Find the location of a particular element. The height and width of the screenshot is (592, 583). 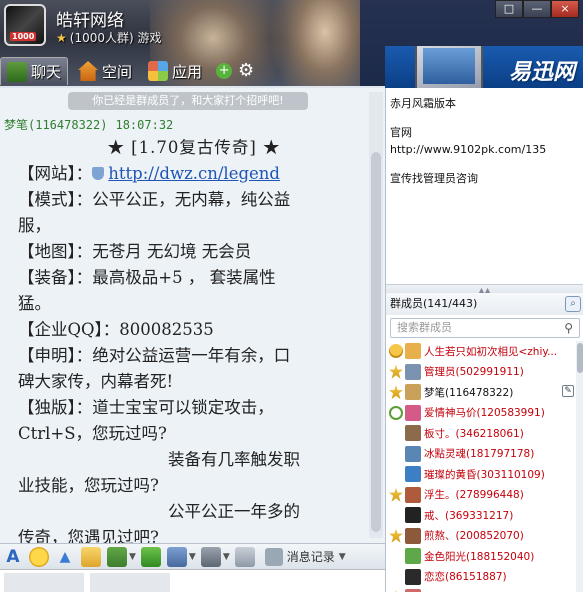

message-header: 梦笔(116478322) 18:07:32 is located at coordinates (88, 124).